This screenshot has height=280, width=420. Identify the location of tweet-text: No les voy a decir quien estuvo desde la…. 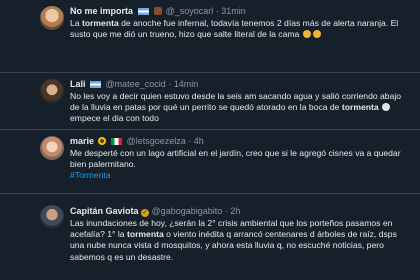
(236, 107).